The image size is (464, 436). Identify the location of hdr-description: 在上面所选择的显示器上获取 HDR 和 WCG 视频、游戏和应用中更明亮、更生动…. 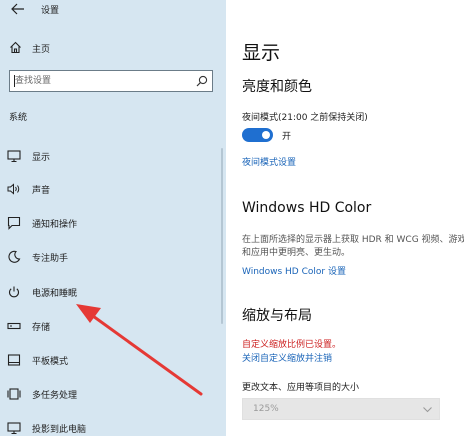
(353, 246).